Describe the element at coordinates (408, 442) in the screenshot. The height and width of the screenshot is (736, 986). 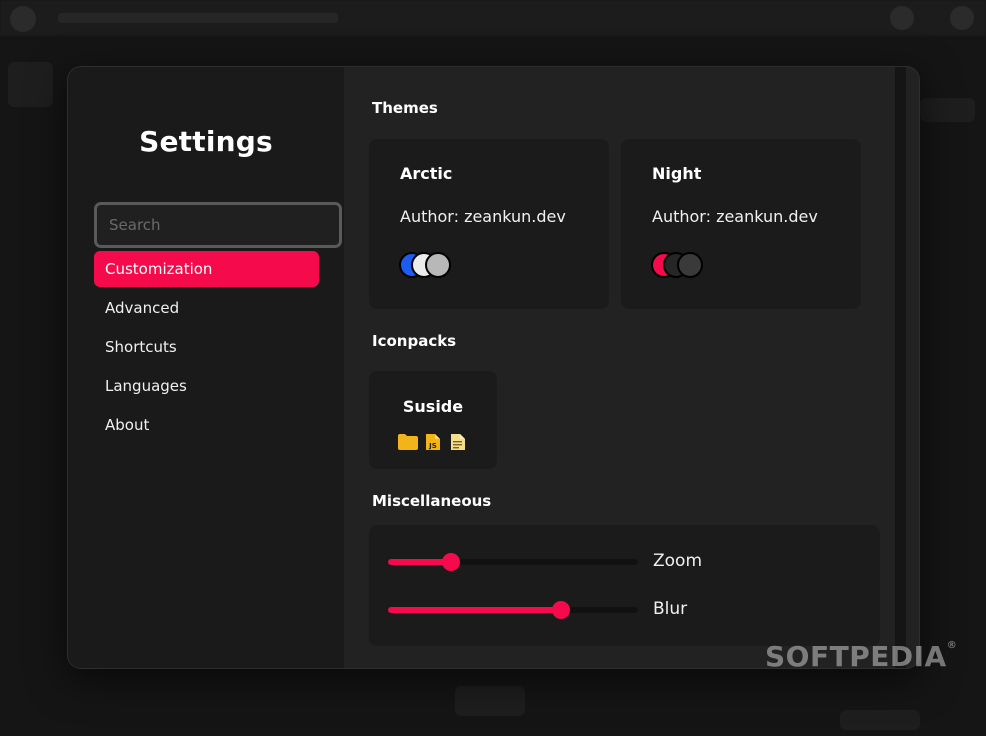
I see `folder-icon` at that location.